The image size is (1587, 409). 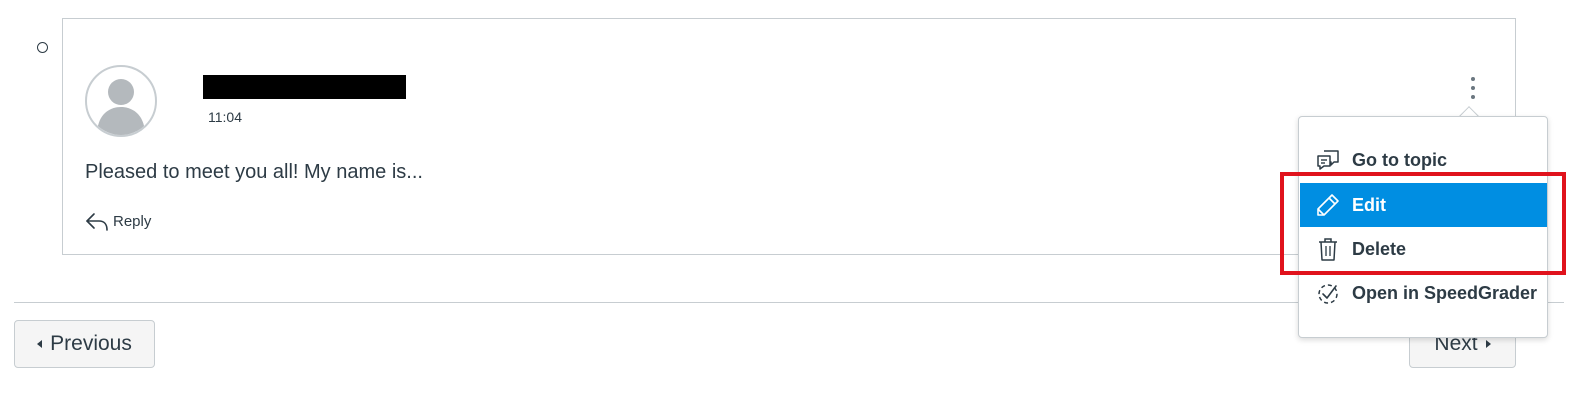 What do you see at coordinates (225, 117) in the screenshot?
I see `entry-timestamp: 11:04` at bounding box center [225, 117].